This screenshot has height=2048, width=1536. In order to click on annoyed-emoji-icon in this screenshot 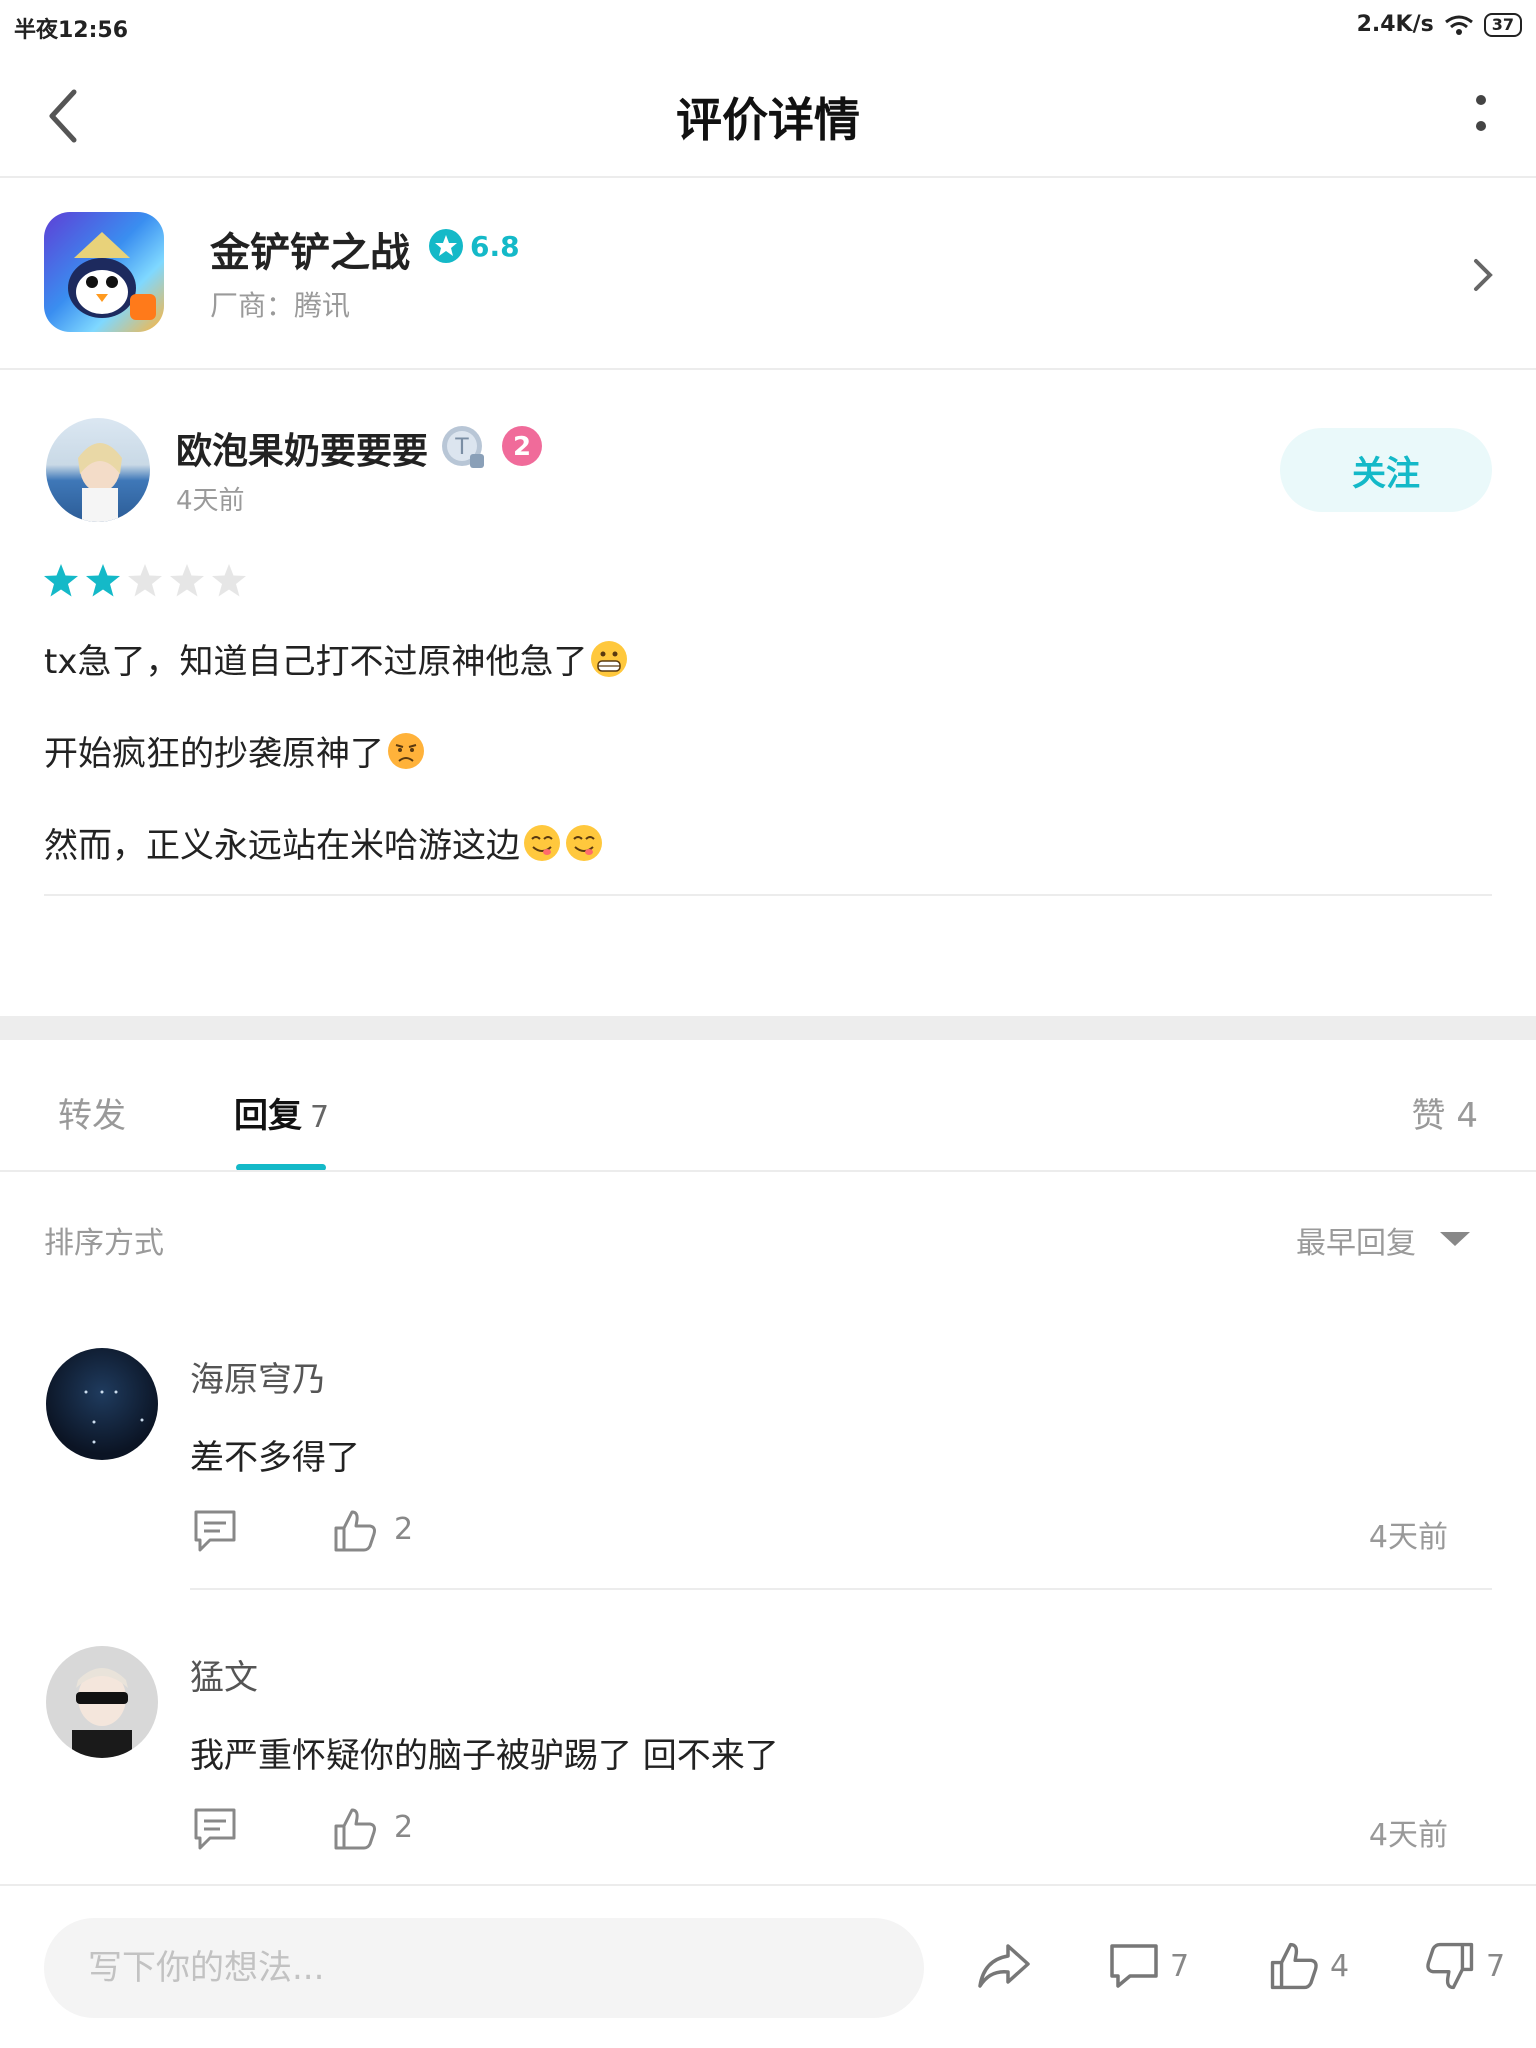, I will do `click(406, 750)`.